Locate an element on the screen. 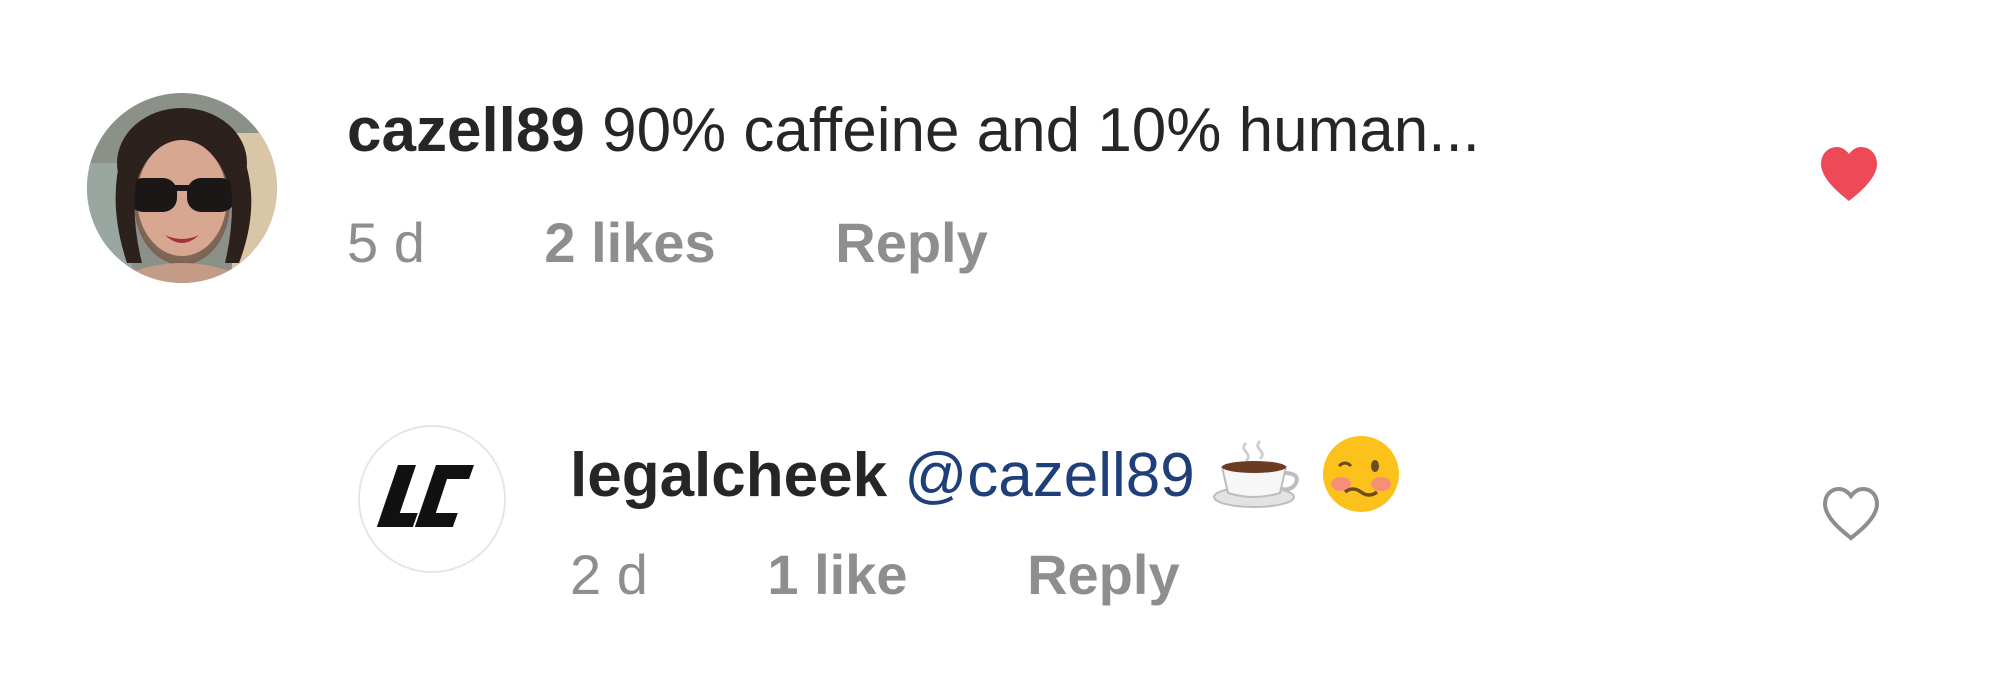 The width and height of the screenshot is (2000, 700). heart-outline-icon is located at coordinates (1851, 513).